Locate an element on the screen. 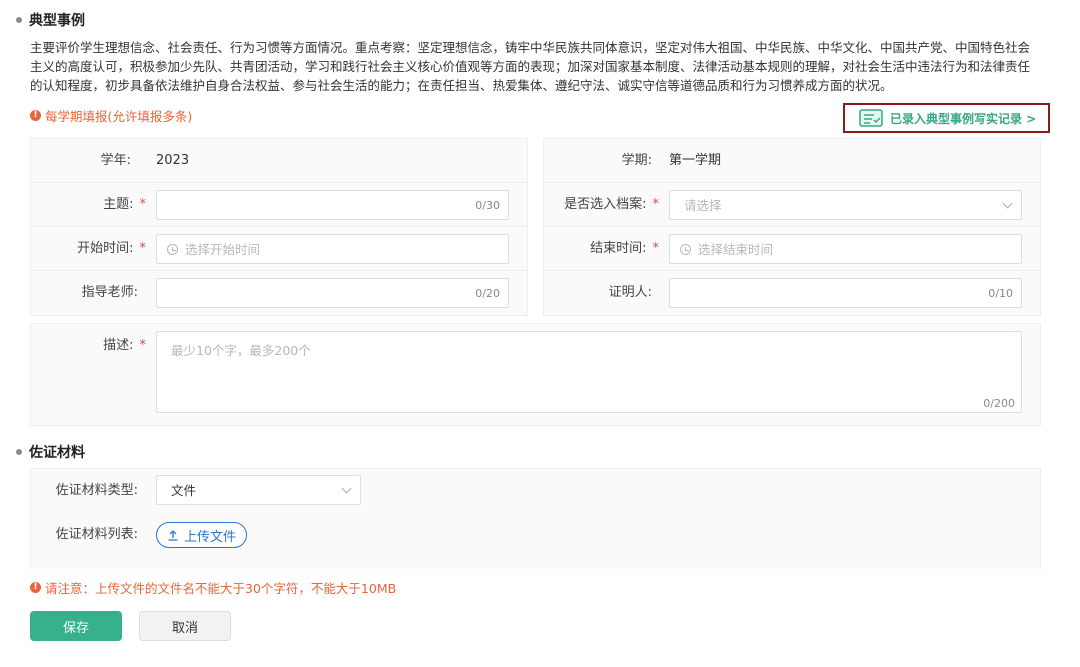 The image size is (1080, 667). upload-file-button: 上传文件 is located at coordinates (202, 535).